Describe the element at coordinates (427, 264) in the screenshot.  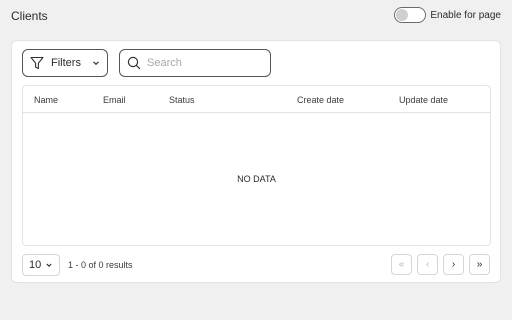
I see `prev-page-button: ‹` at that location.